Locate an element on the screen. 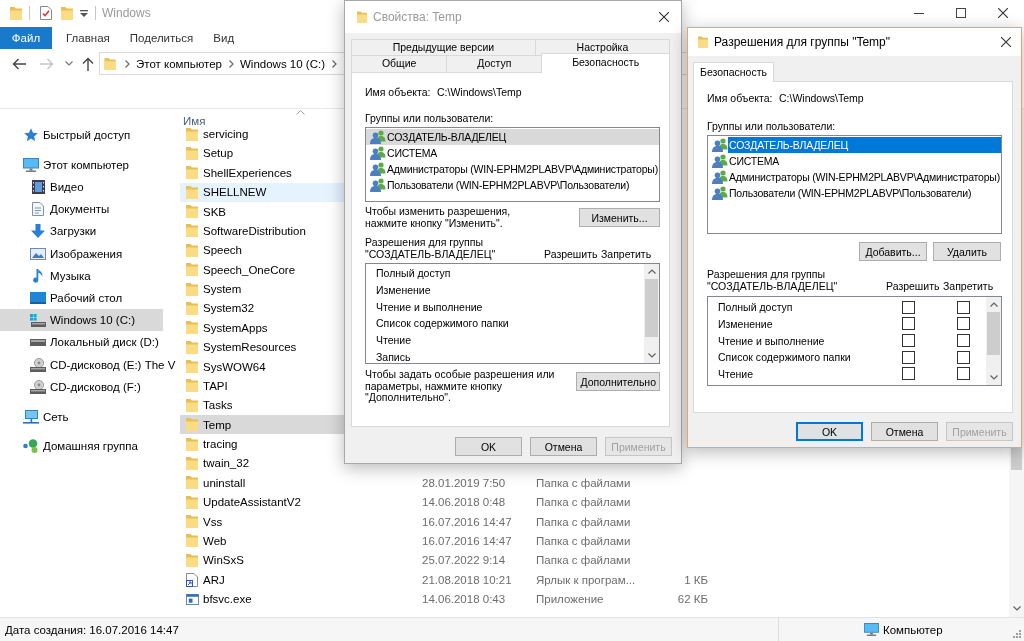  cd-drive-icon is located at coordinates (38, 364).